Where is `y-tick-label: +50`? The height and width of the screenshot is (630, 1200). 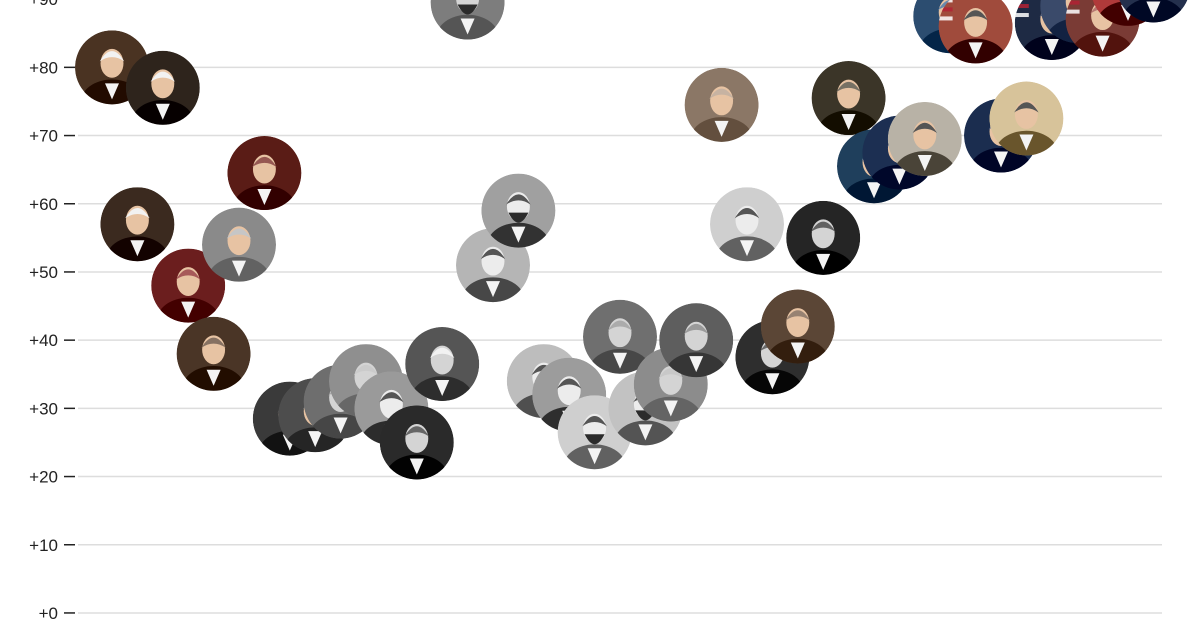
y-tick-label: +50 is located at coordinates (43, 272).